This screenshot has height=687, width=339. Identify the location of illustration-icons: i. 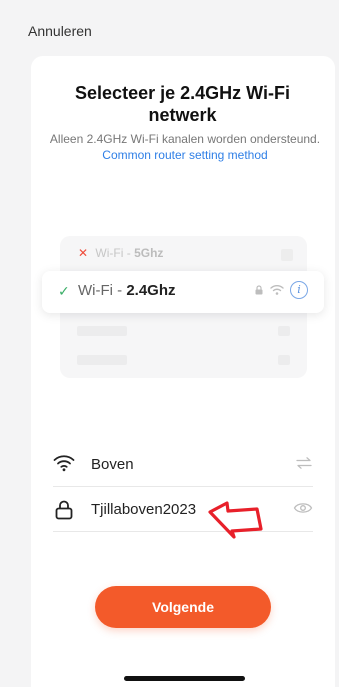
(281, 290).